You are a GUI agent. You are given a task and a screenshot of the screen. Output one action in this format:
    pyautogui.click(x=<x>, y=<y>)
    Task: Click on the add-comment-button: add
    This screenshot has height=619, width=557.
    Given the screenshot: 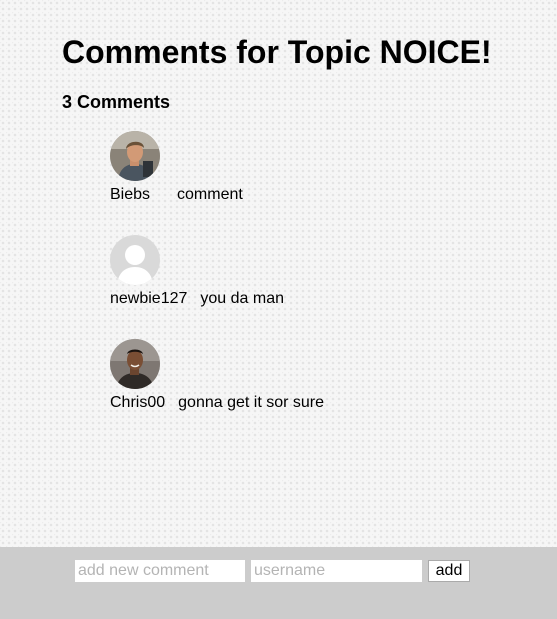 What is the action you would take?
    pyautogui.click(x=449, y=571)
    